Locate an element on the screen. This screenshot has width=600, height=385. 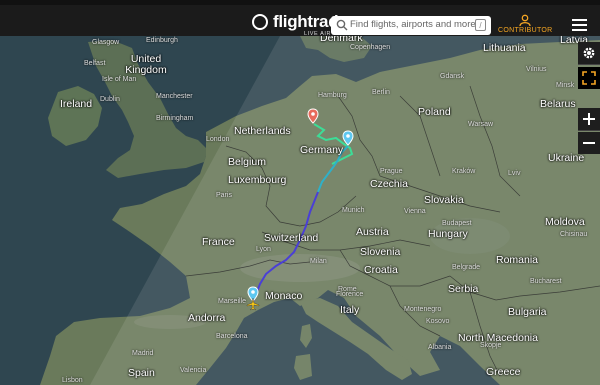
city-label: Belfast is located at coordinates (95, 63).